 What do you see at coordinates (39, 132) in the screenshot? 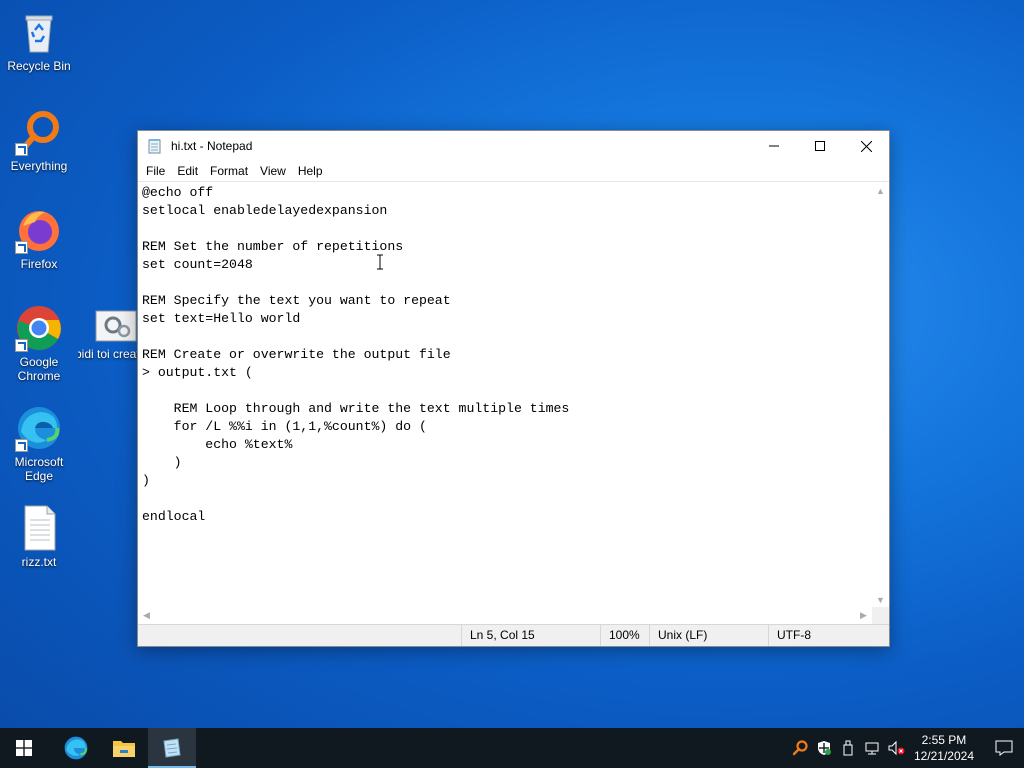
I see `everything-search-icon` at bounding box center [39, 132].